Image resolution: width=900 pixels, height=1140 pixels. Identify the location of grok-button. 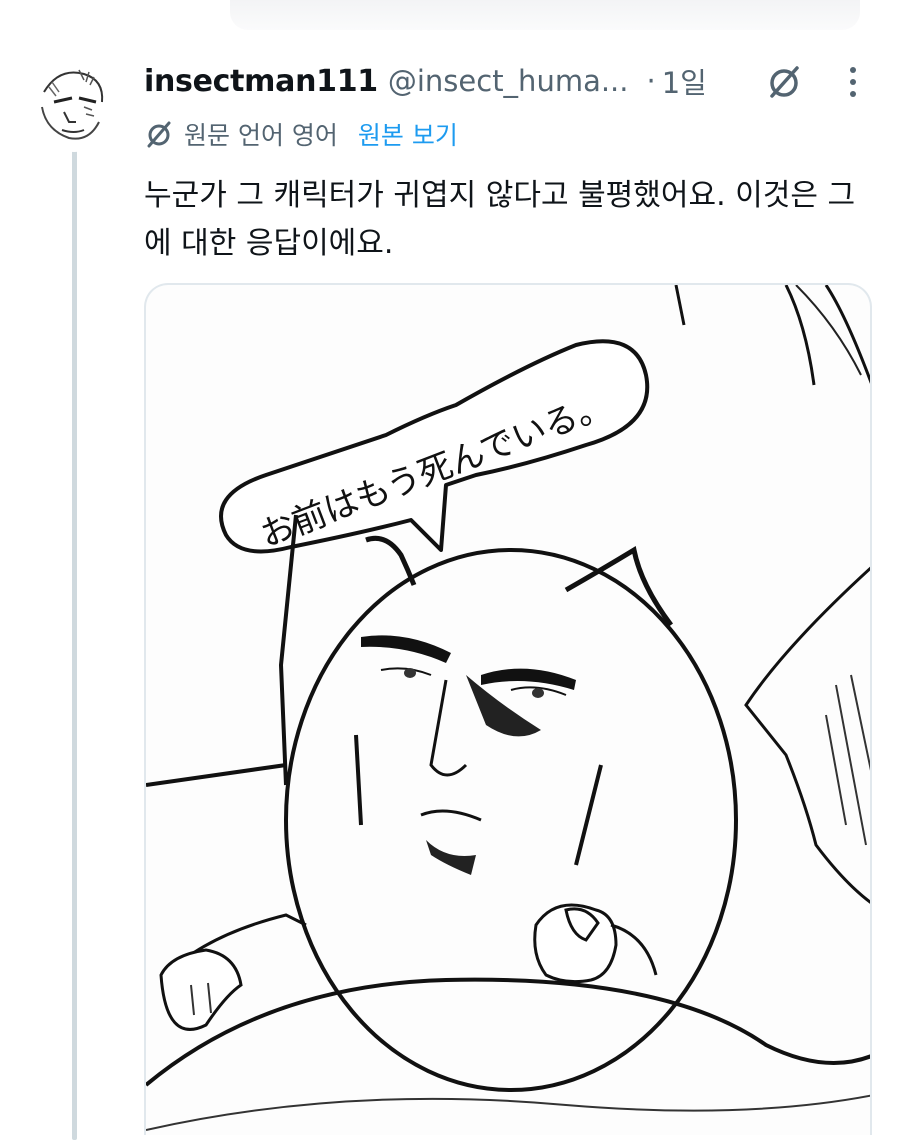
(784, 82).